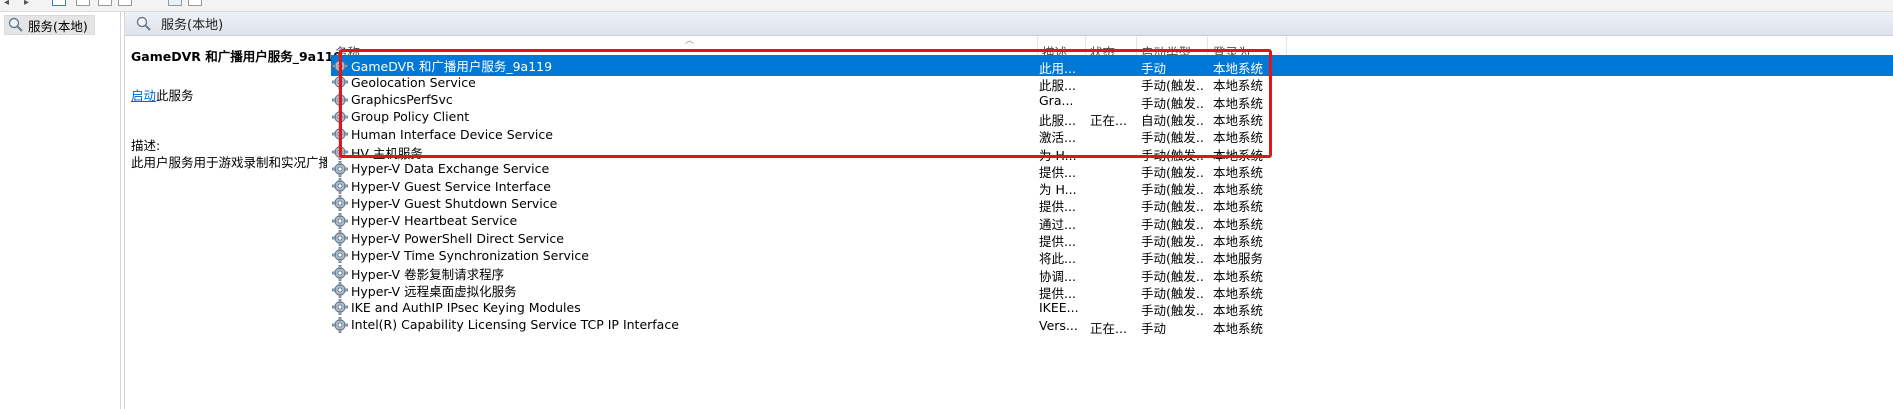 The width and height of the screenshot is (1893, 409). I want to click on sort-ascending-icon: ︿, so click(690, 41).